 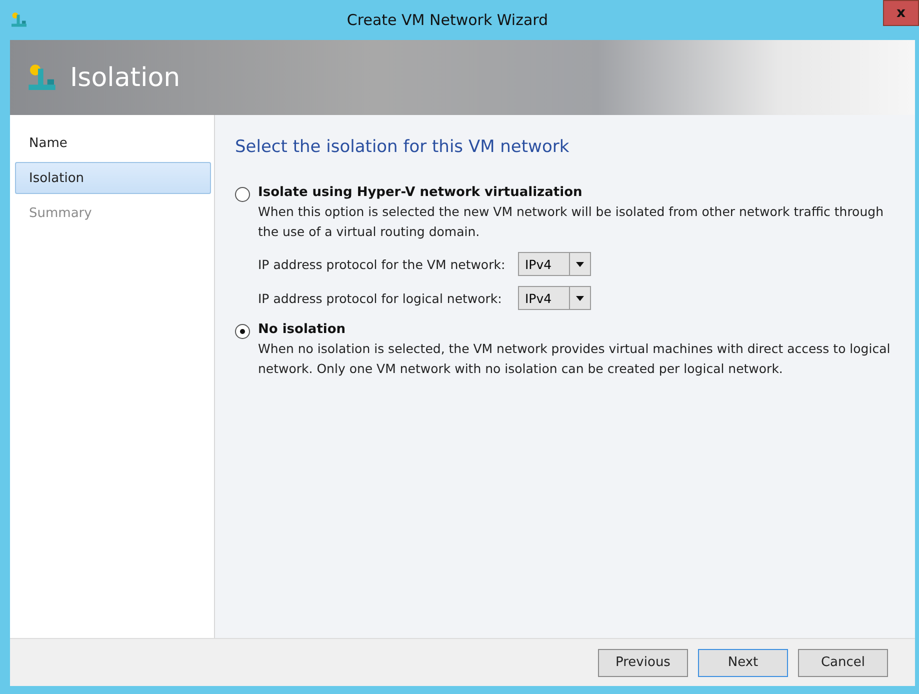 What do you see at coordinates (643, 662) in the screenshot?
I see `wizard-button: Previous` at bounding box center [643, 662].